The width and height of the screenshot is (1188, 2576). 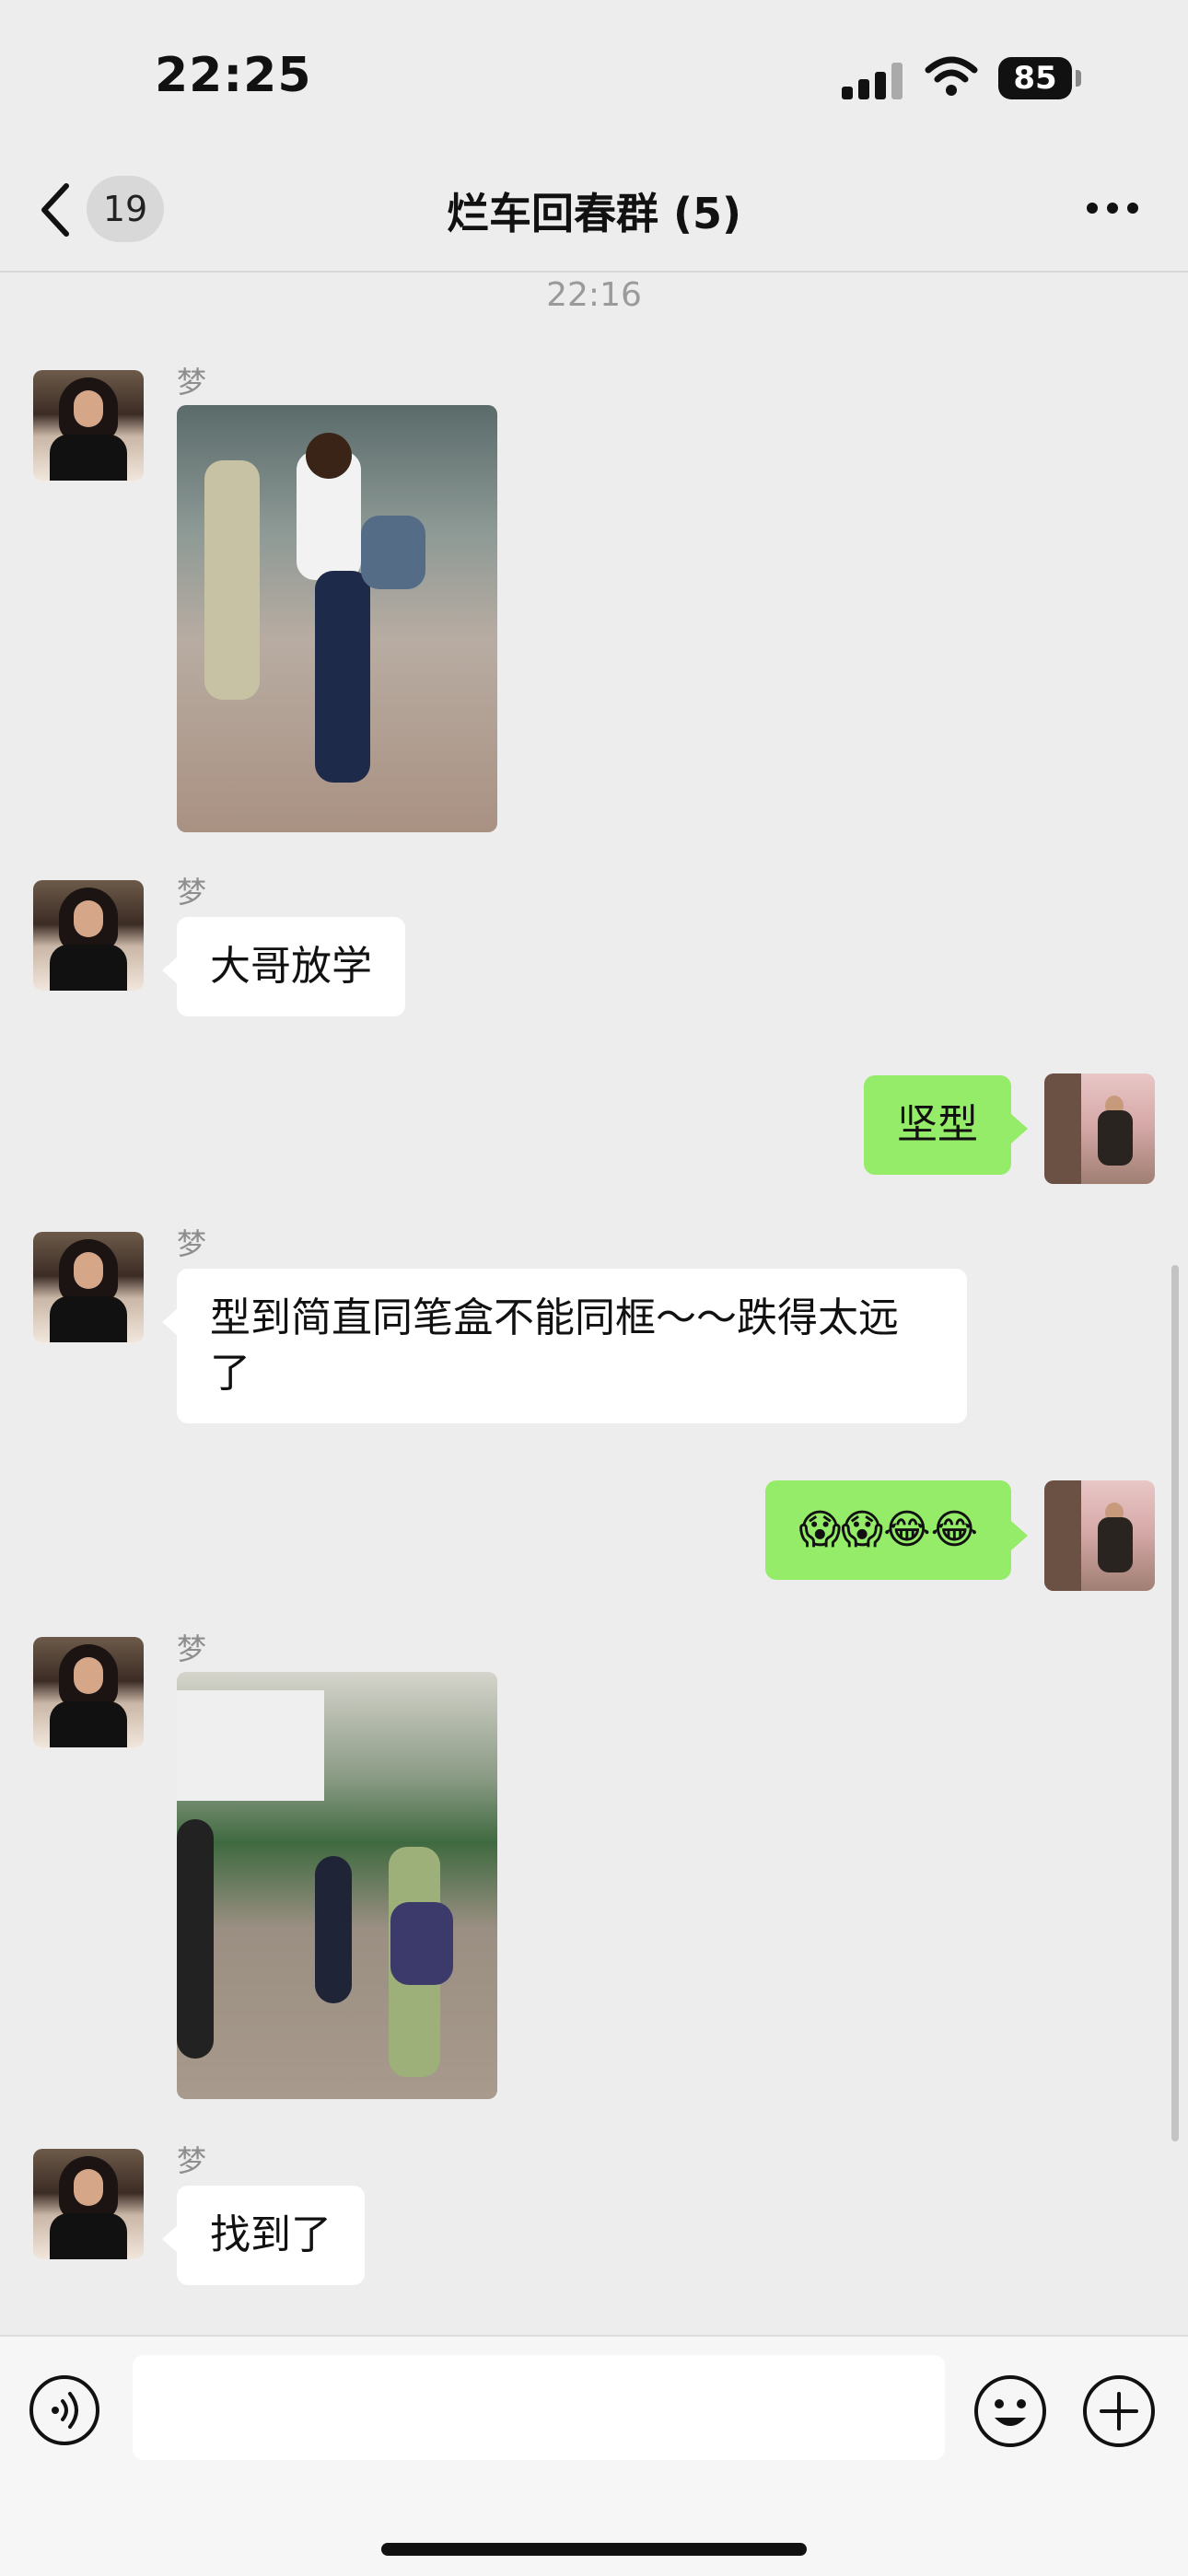 I want to click on message-bubble: 坚型, so click(x=937, y=1125).